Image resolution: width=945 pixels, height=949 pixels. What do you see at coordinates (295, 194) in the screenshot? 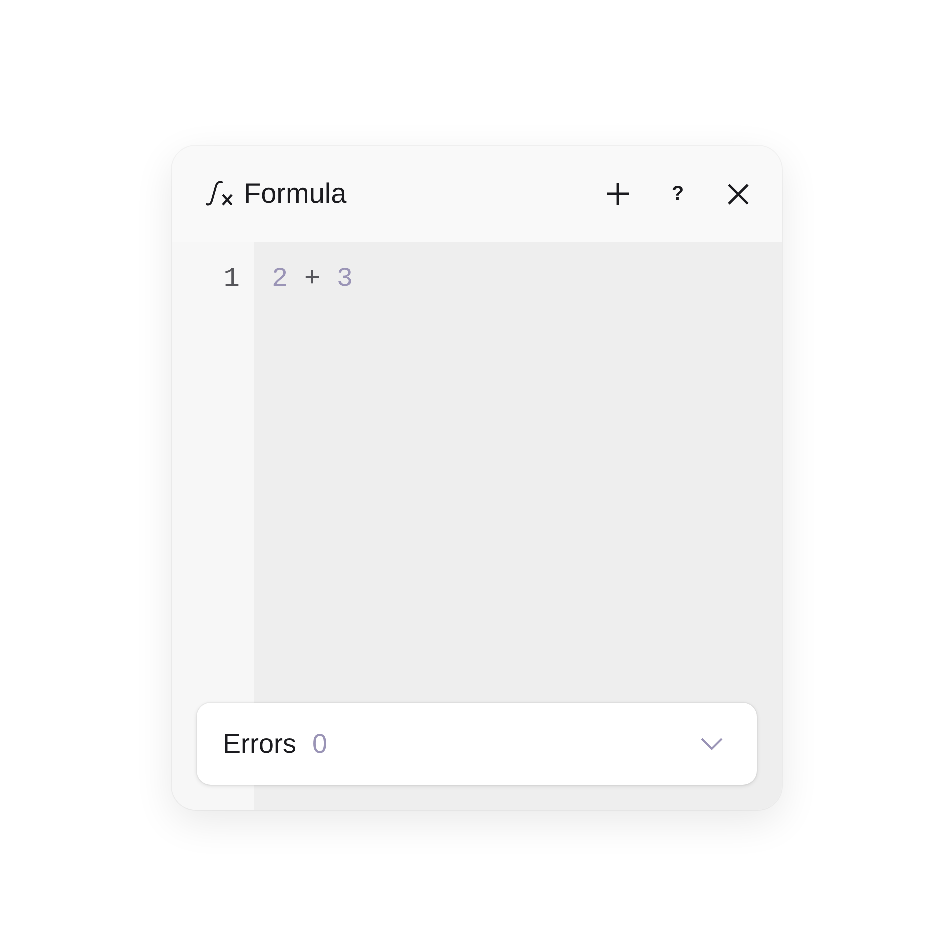
I see `panel-title: Formula` at bounding box center [295, 194].